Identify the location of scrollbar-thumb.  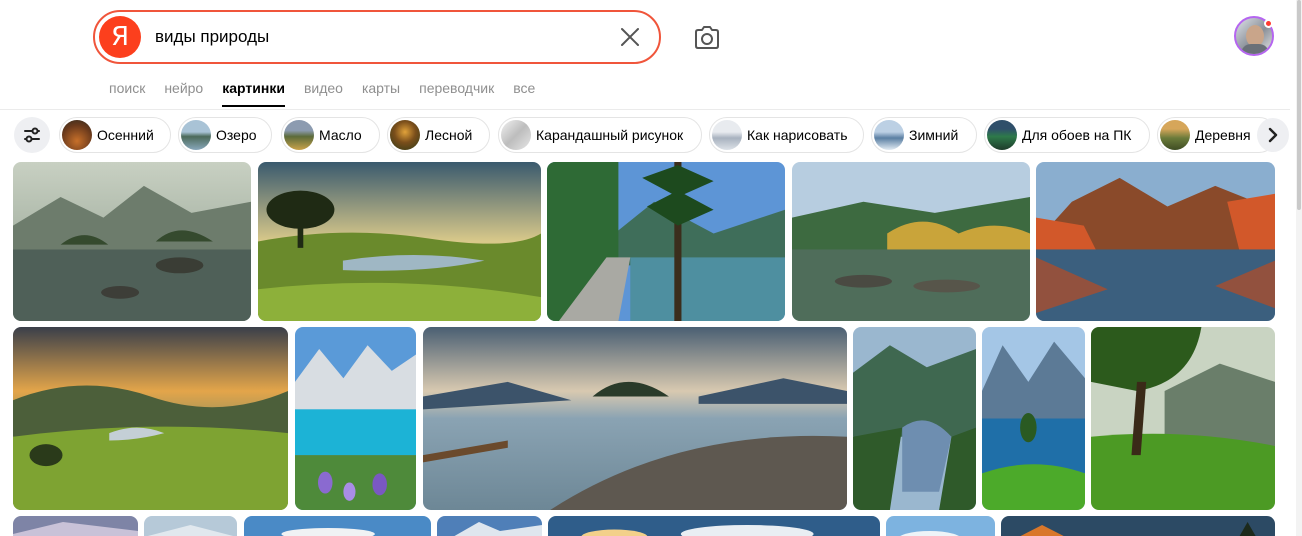
(1299, 105).